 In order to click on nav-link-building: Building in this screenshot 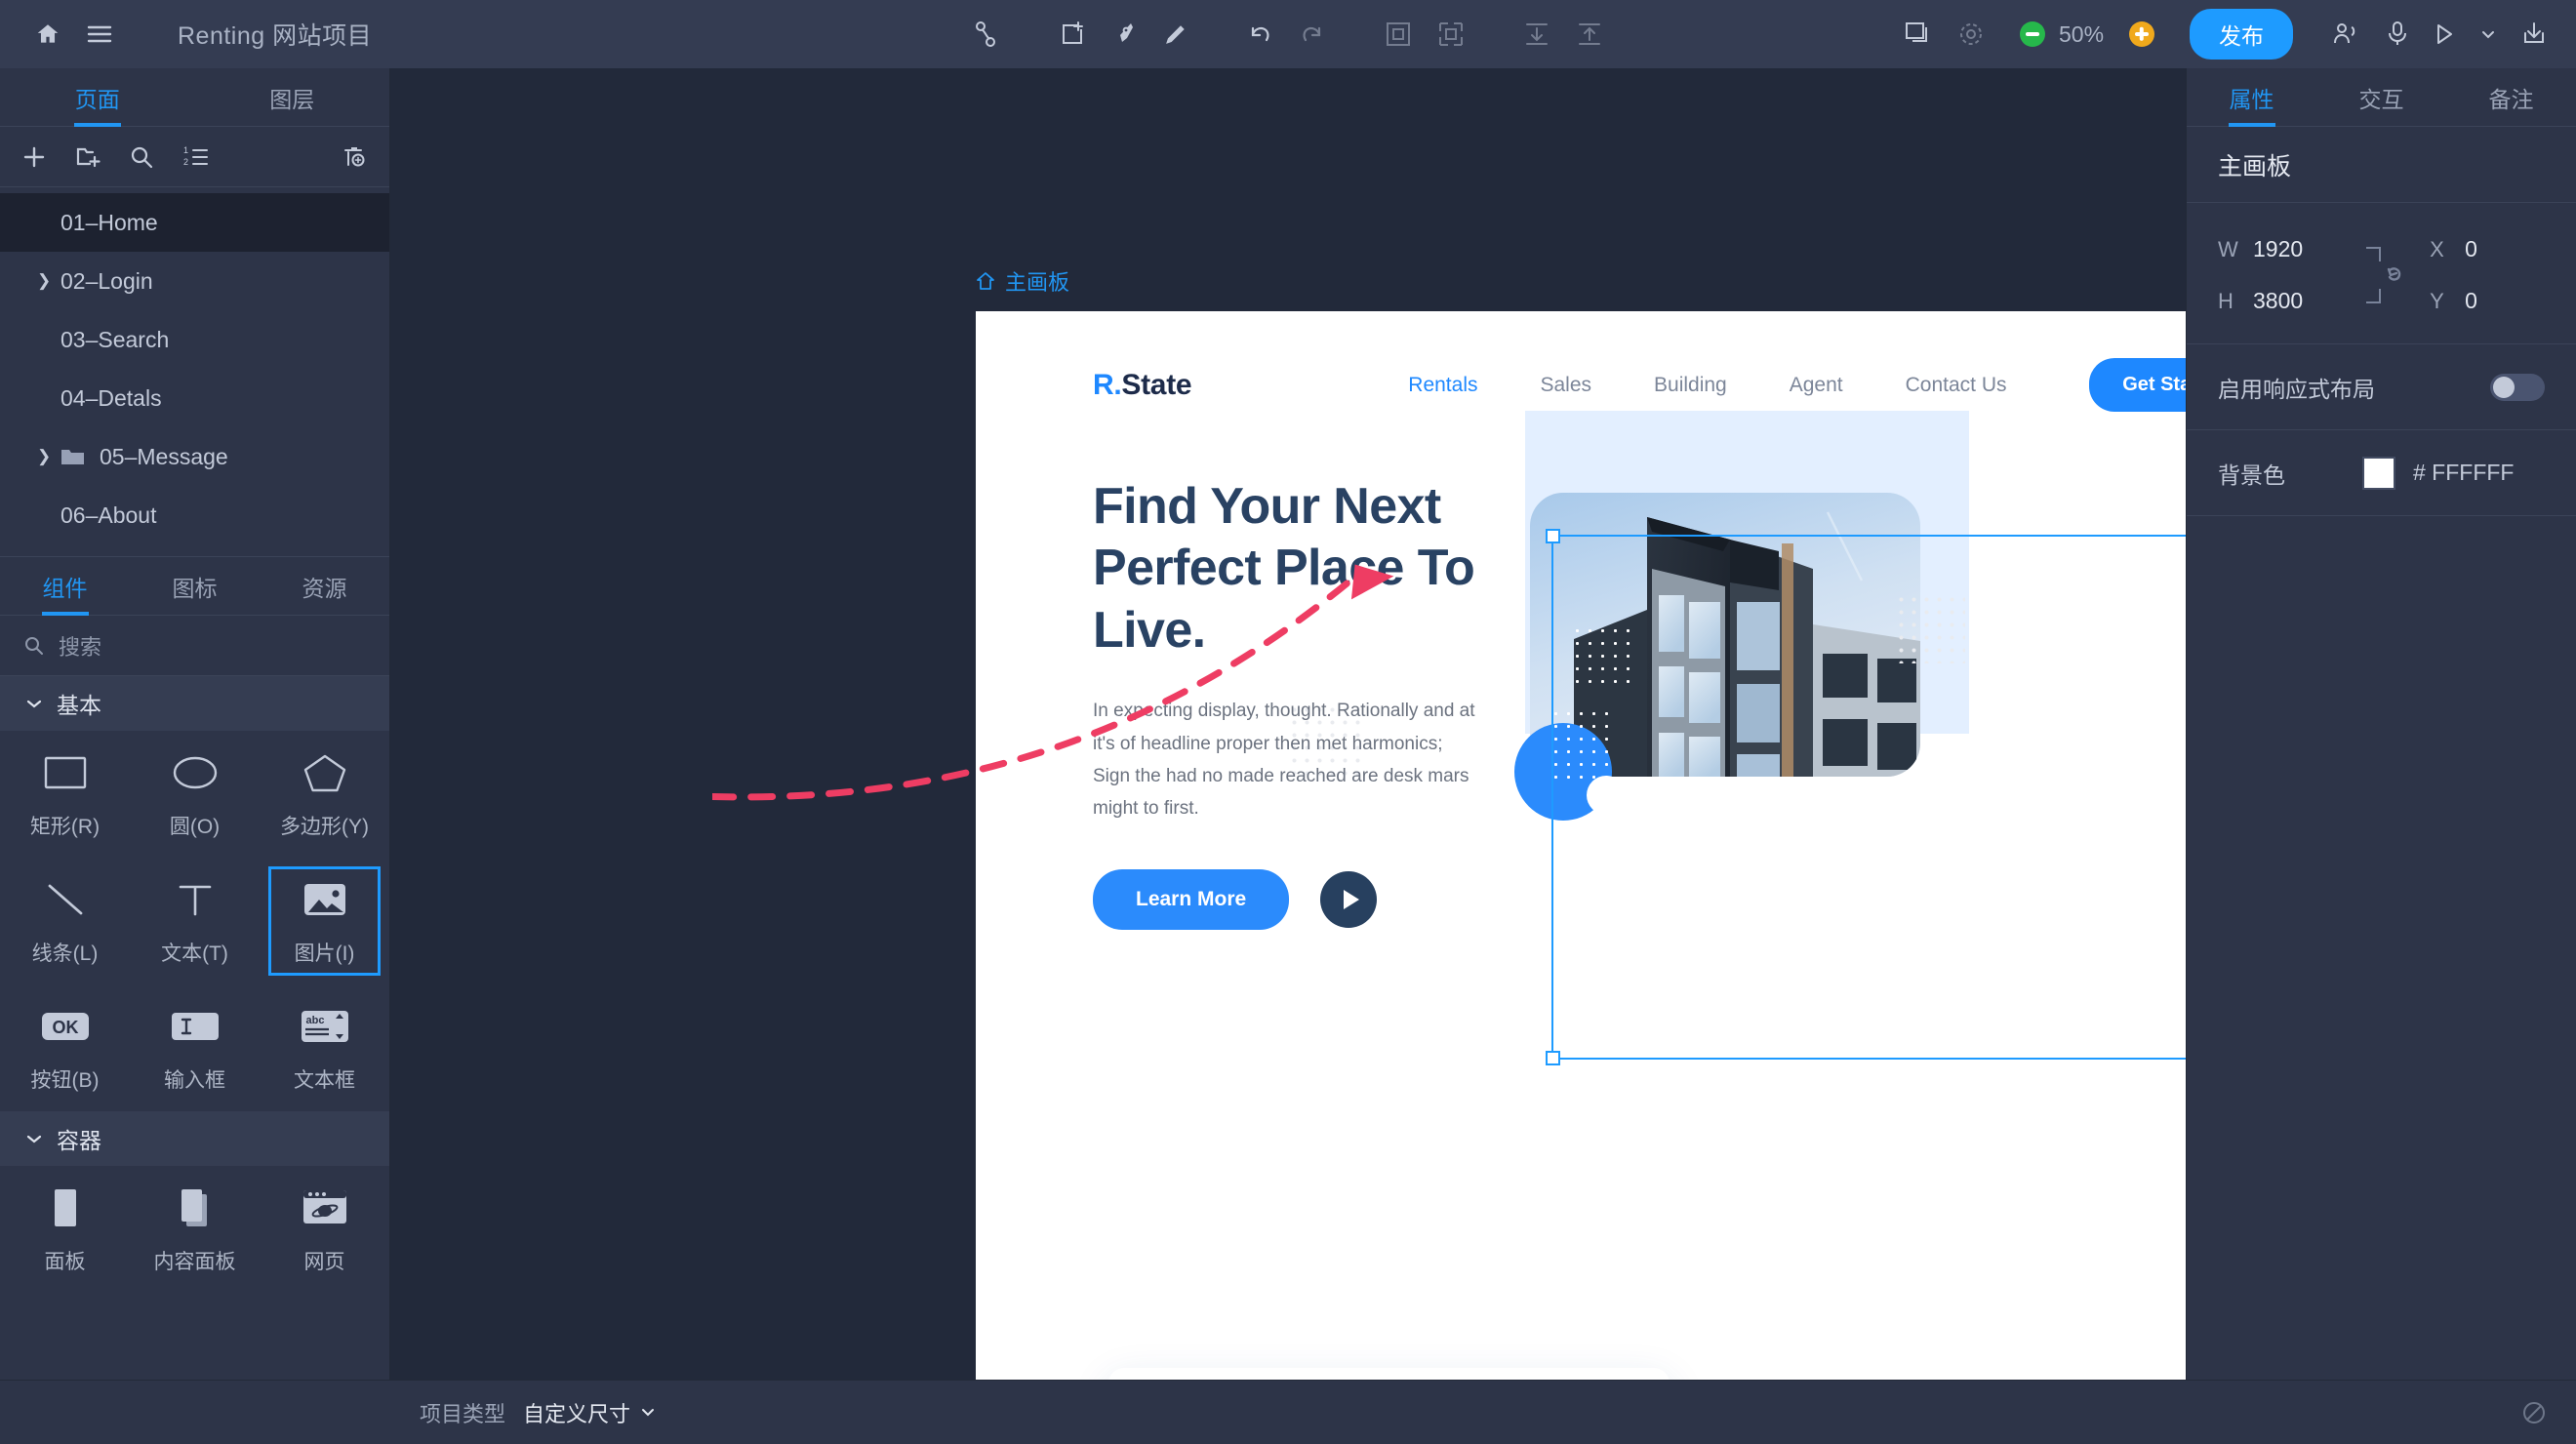, I will do `click(1690, 385)`.